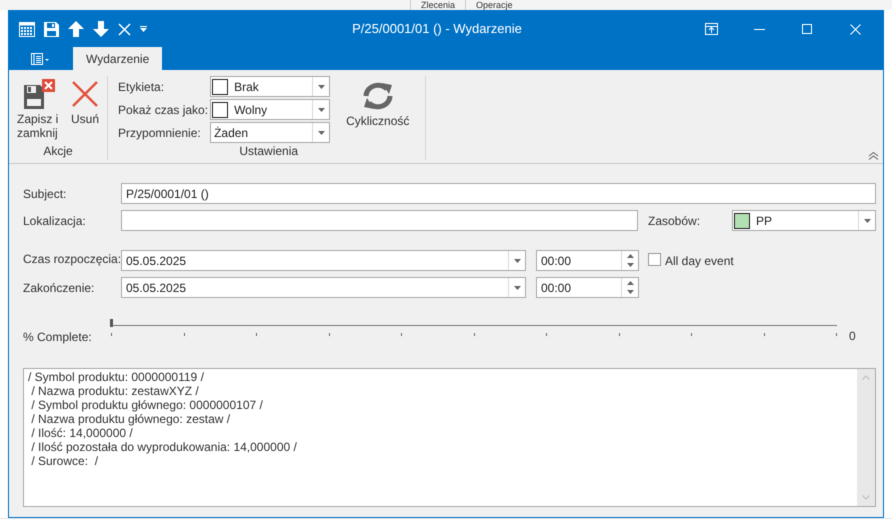 This screenshot has width=892, height=530. I want to click on down-arrow-icon, so click(101, 29).